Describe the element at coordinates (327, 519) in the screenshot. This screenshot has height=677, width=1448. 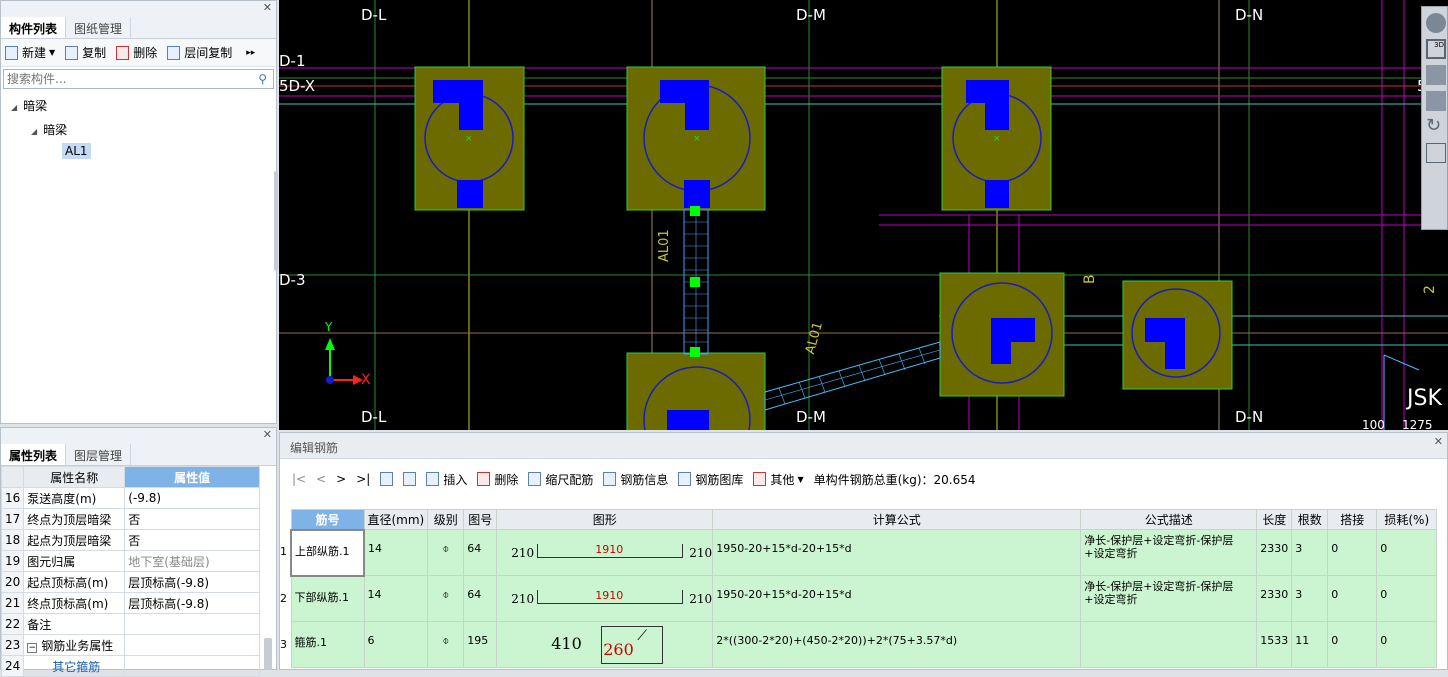
I see `col-header: 筋号` at that location.